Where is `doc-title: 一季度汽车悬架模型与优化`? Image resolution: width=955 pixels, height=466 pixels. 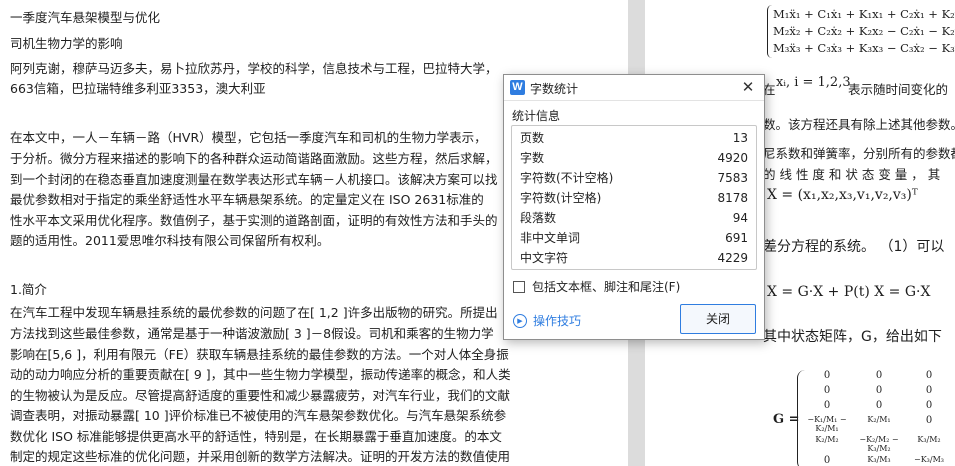 doc-title: 一季度汽车悬架模型与优化 is located at coordinates (85, 17).